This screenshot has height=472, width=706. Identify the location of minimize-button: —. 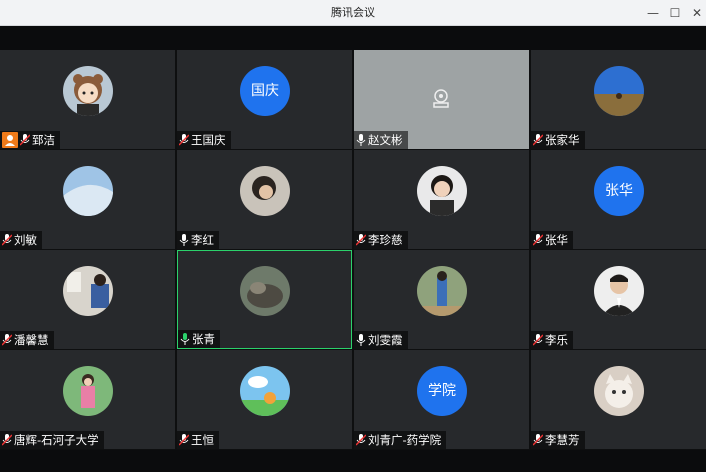
(653, 13).